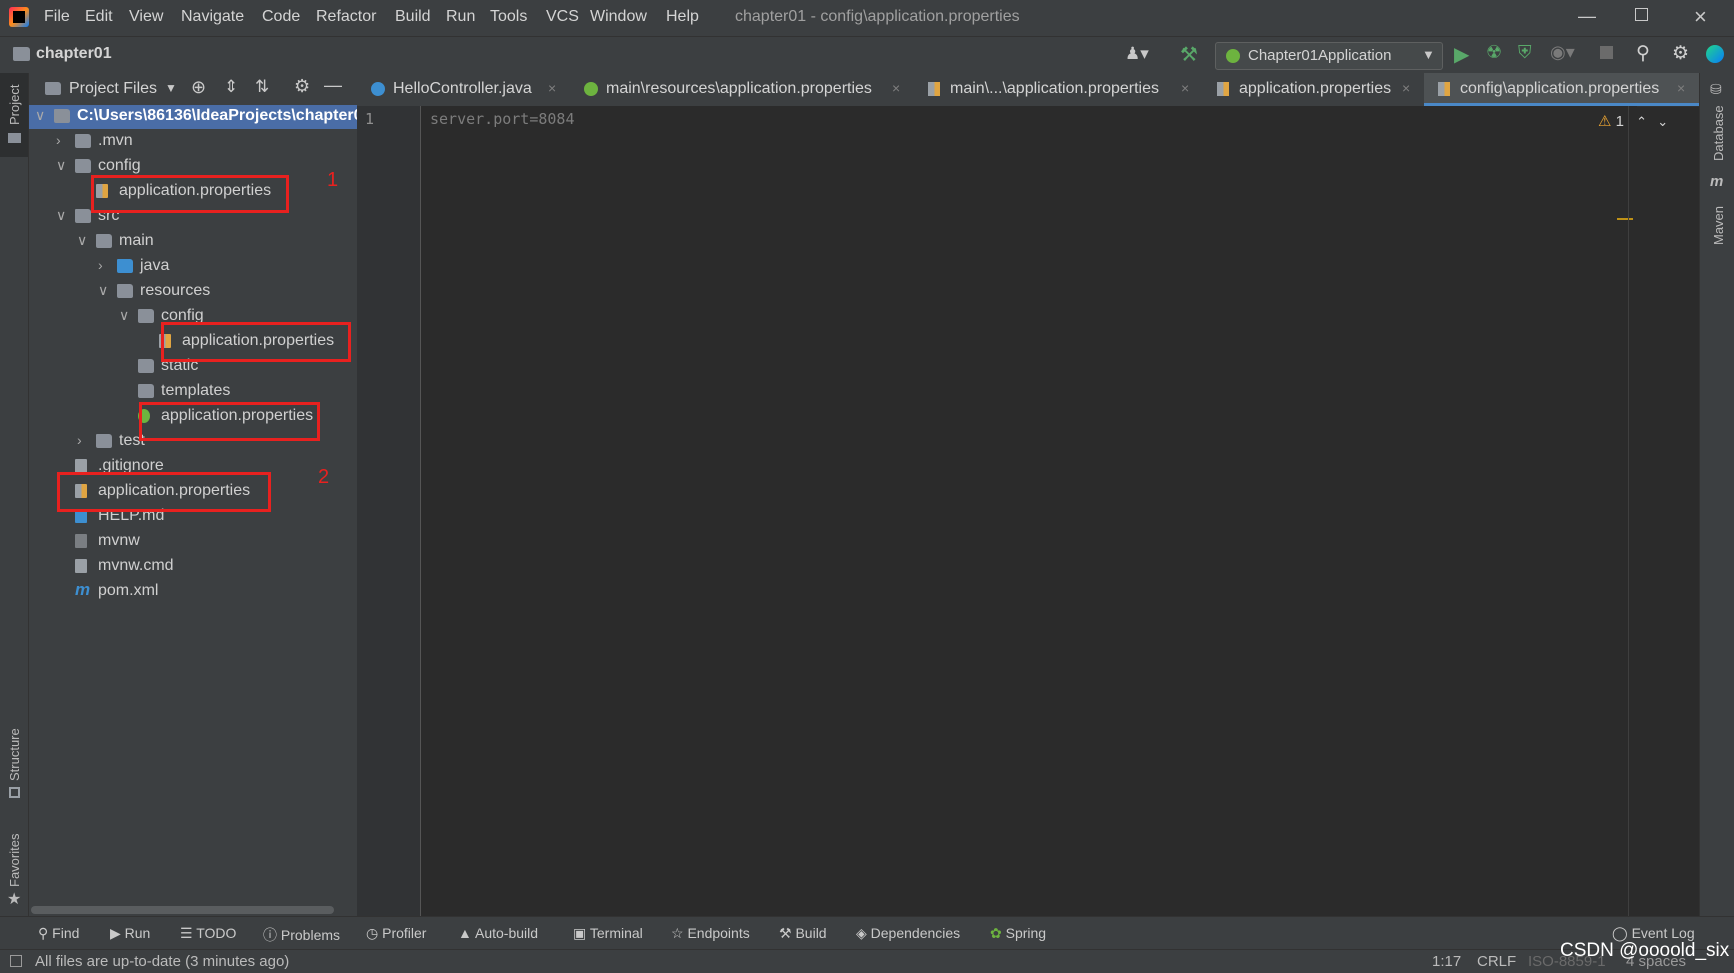  Describe the element at coordinates (1633, 121) in the screenshot. I see `inspection-widget: ⚠ 1 ⌃ ⌄` at that location.